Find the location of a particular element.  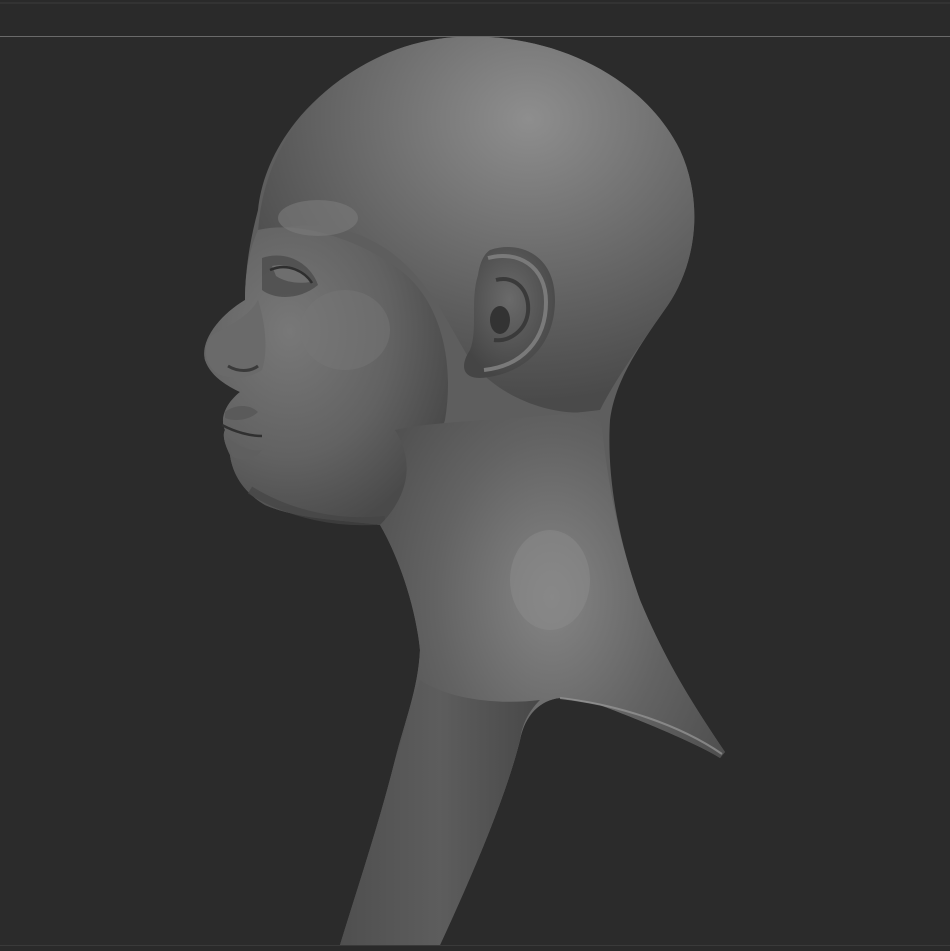

ear-canal is located at coordinates (500, 320).